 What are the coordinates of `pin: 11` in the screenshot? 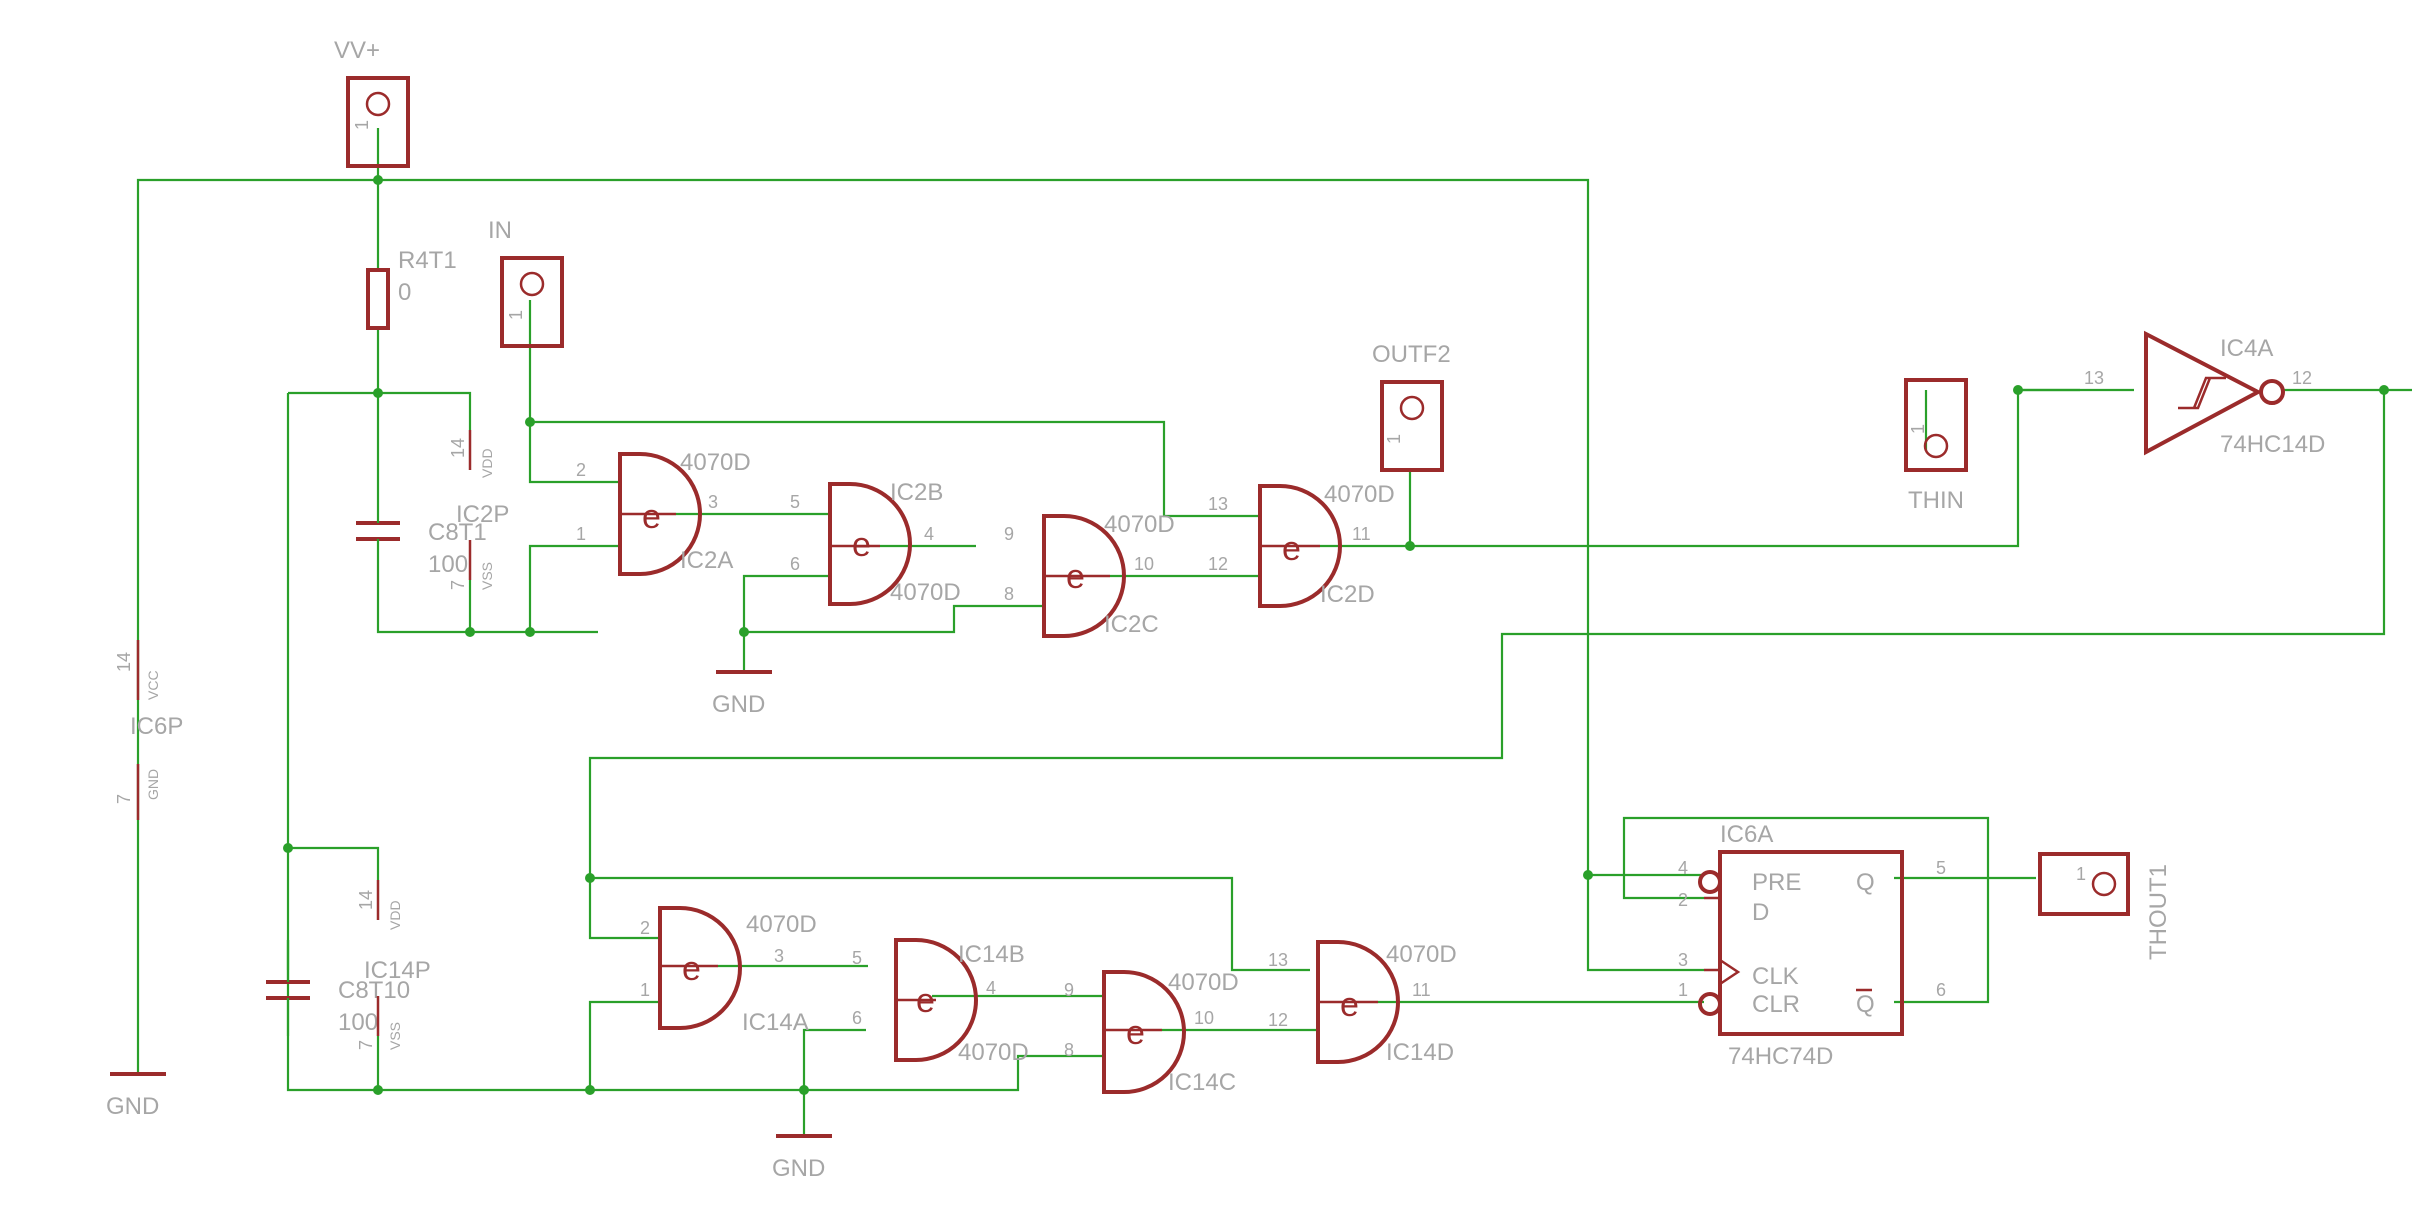 It's located at (1421, 990).